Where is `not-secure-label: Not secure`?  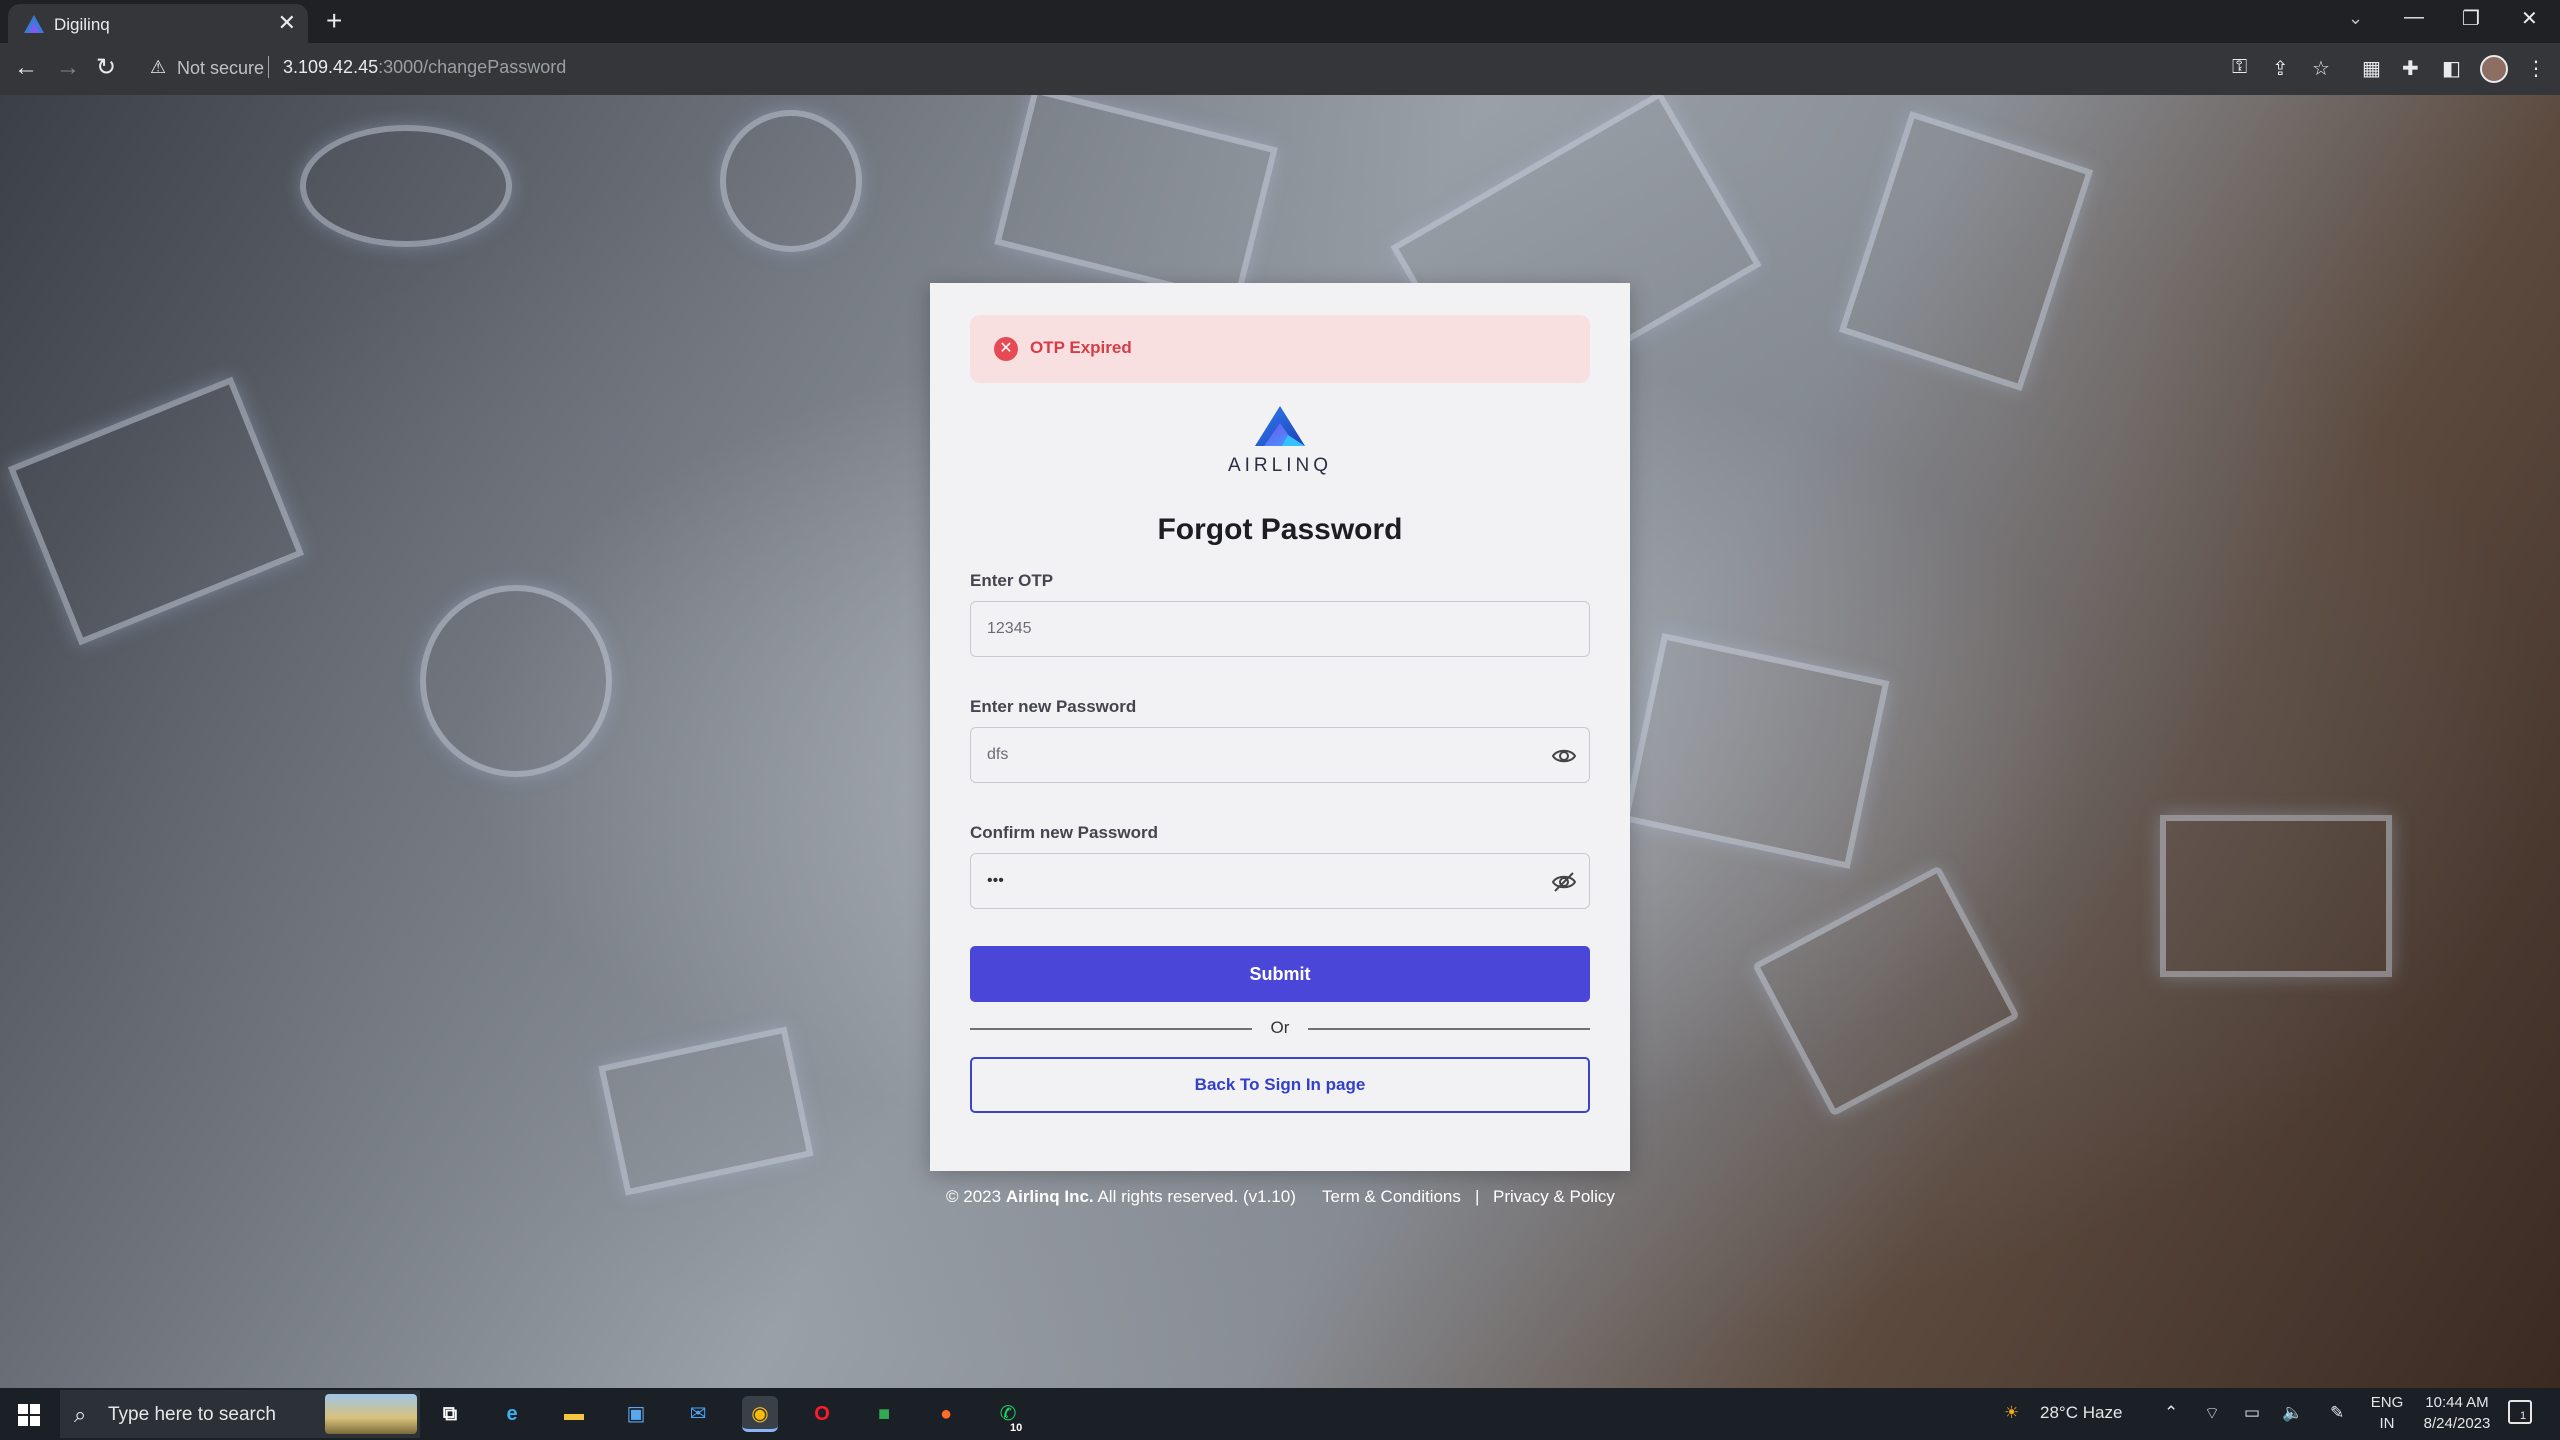 not-secure-label: Not secure is located at coordinates (220, 68).